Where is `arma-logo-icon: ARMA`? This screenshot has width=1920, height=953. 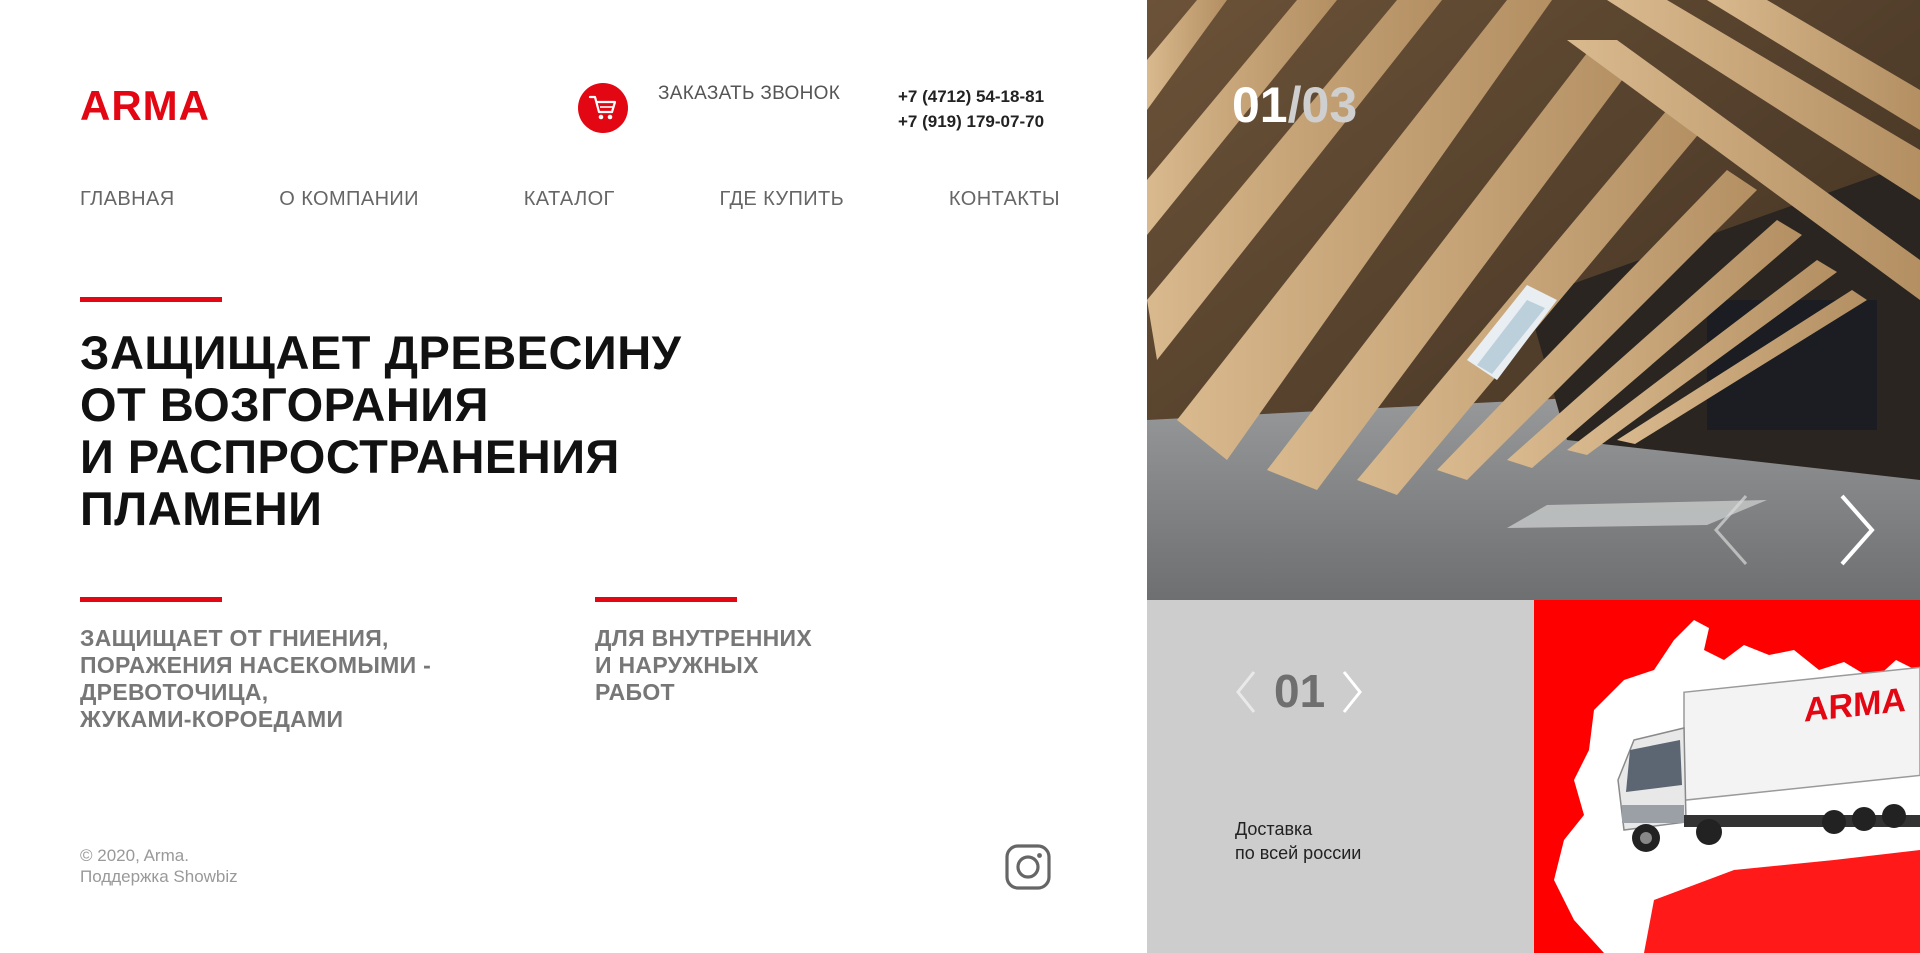 arma-logo-icon: ARMA is located at coordinates (145, 105).